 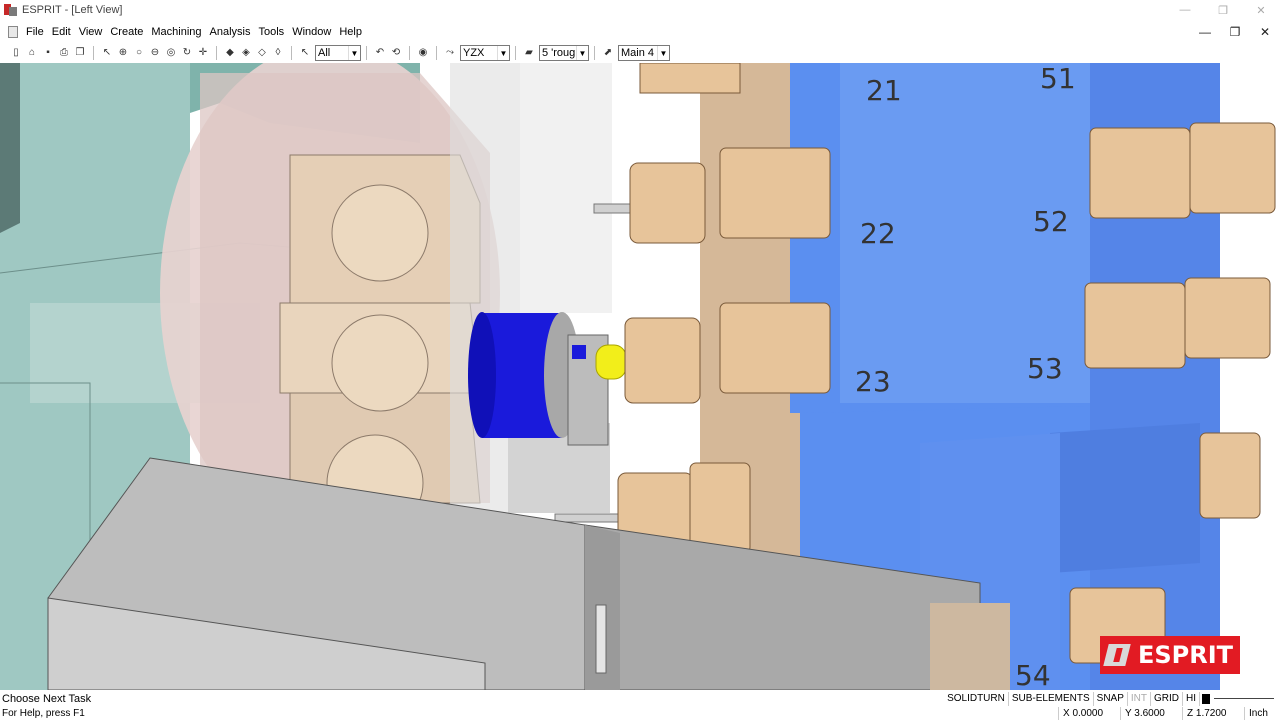 What do you see at coordinates (1191, 698) in the screenshot?
I see `status-hi: HI` at bounding box center [1191, 698].